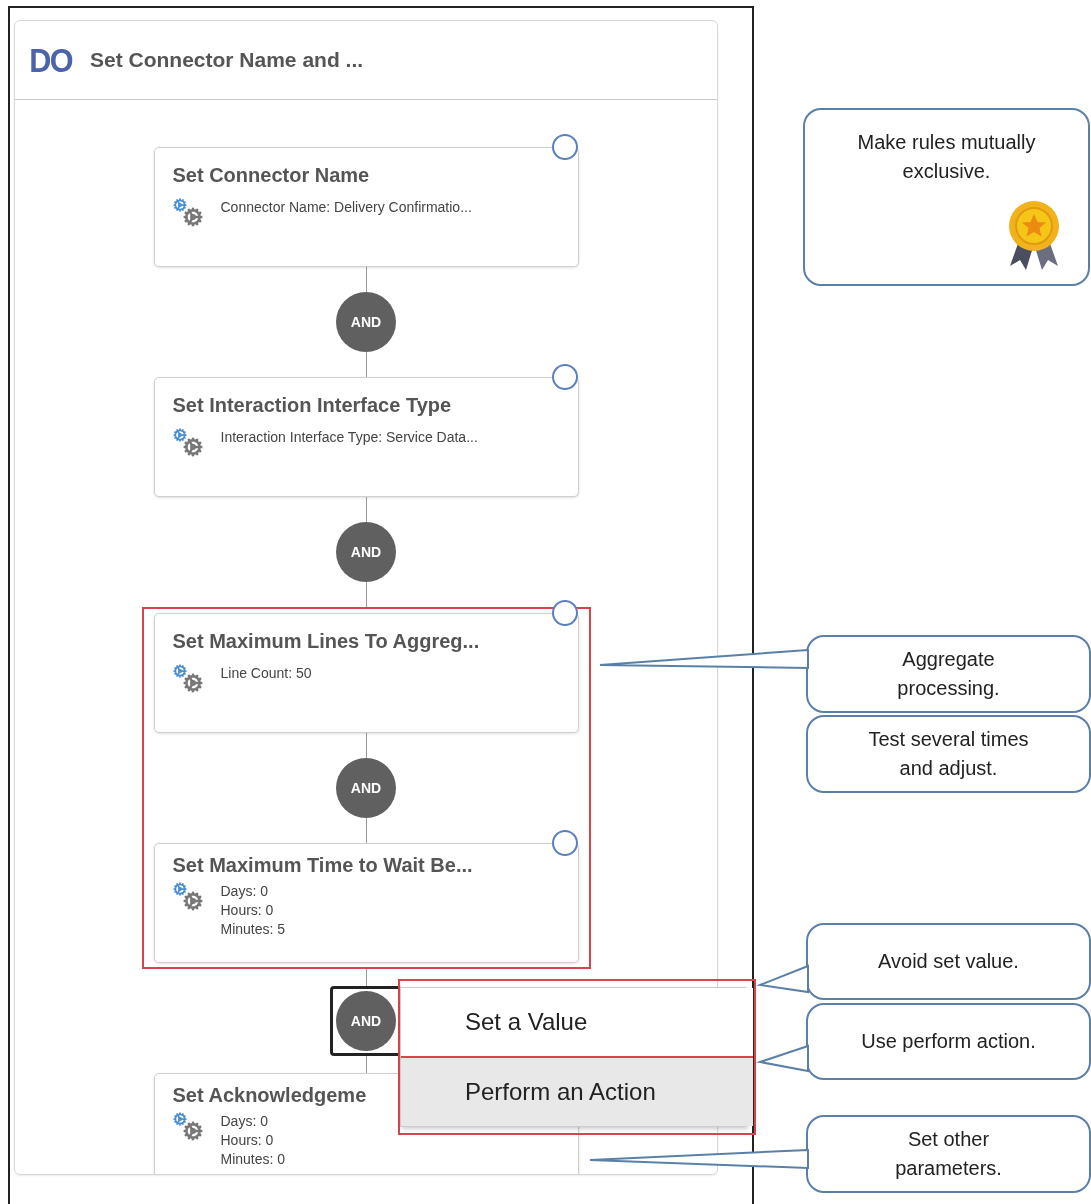  I want to click on rule-title: Set Connector Name, so click(271, 175).